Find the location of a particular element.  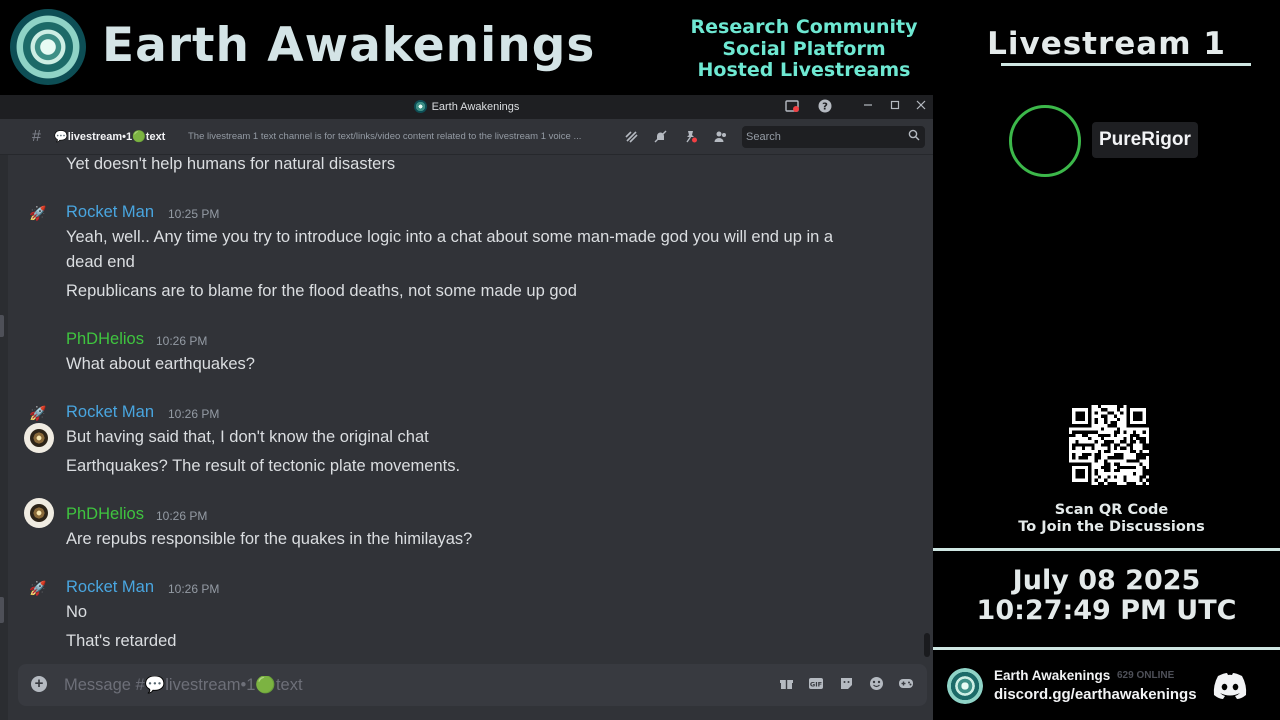

gif-icon: GIF is located at coordinates (816, 685).